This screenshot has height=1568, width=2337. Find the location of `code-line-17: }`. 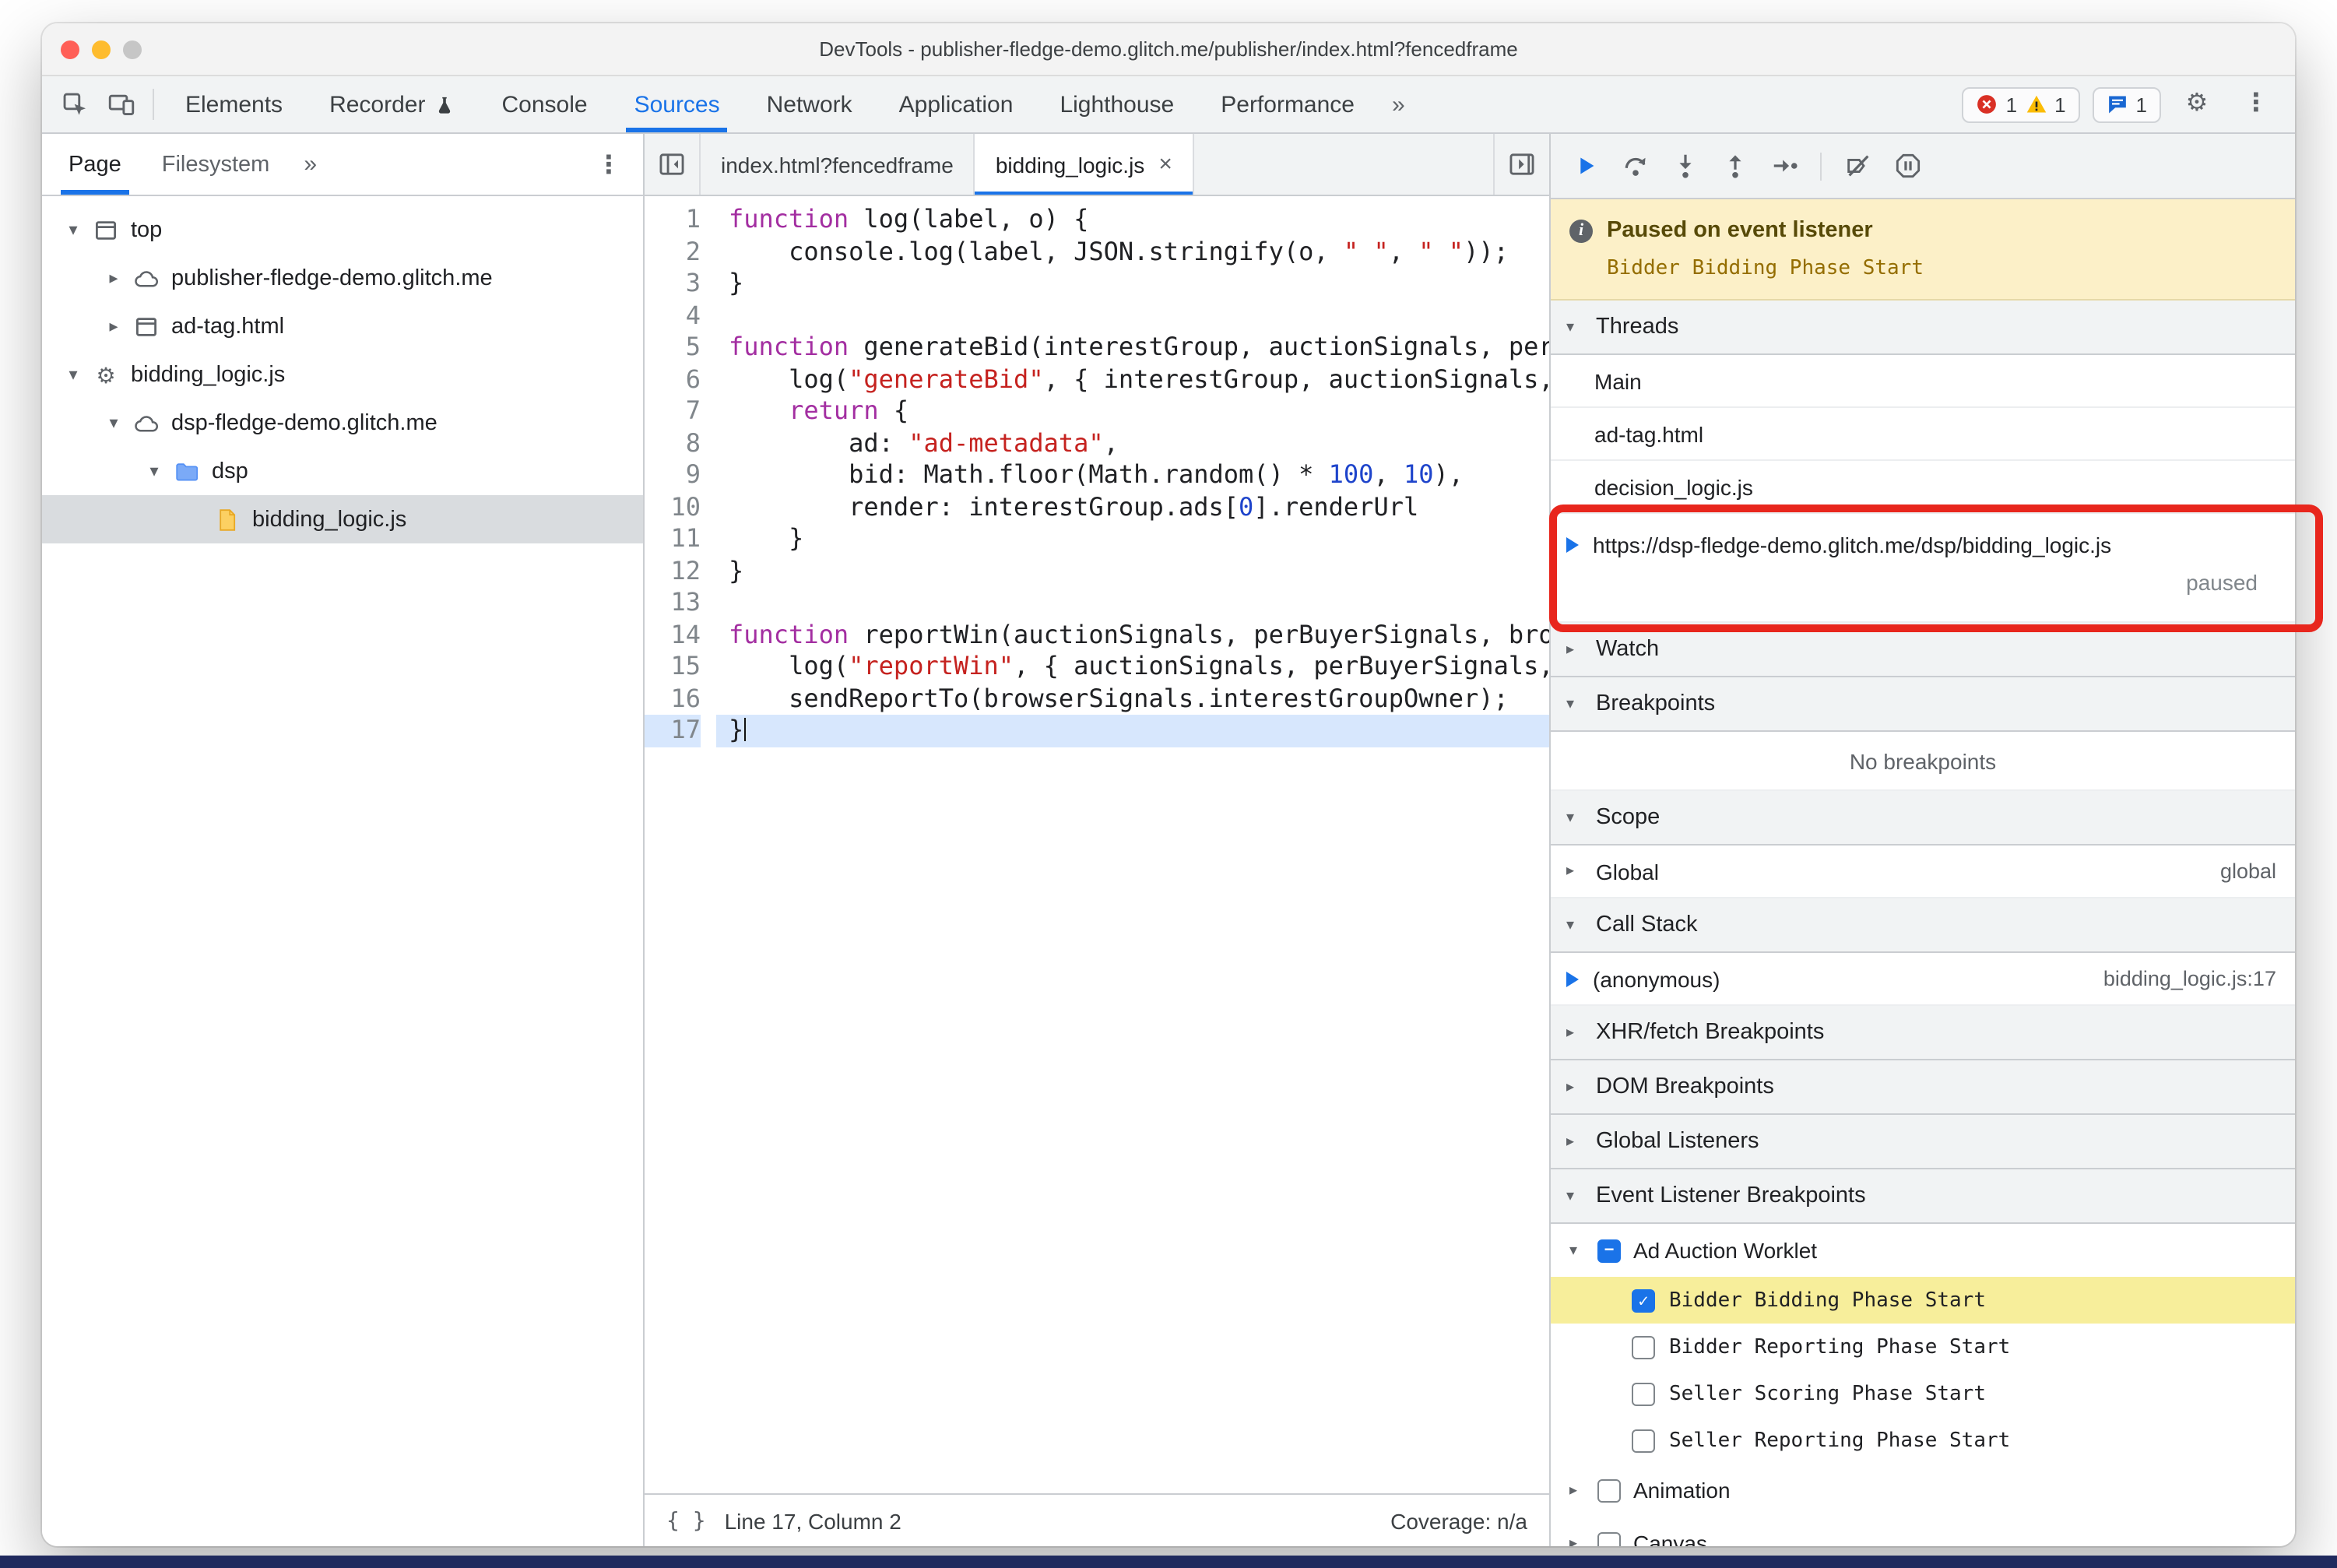

code-line-17: } is located at coordinates (1133, 731).